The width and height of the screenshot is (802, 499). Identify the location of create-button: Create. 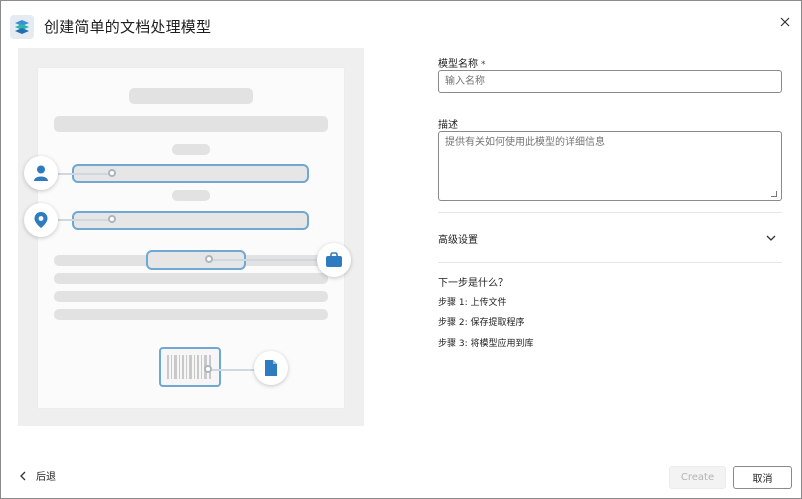
(697, 477).